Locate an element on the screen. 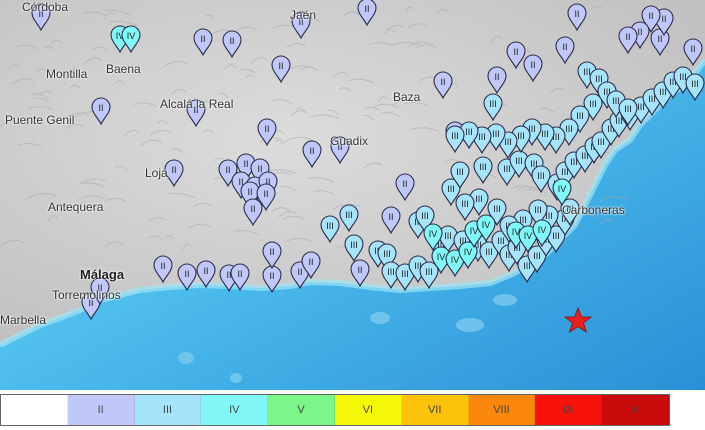 The image size is (705, 430). place-label-cordoba: Córdoba is located at coordinates (45, 7).